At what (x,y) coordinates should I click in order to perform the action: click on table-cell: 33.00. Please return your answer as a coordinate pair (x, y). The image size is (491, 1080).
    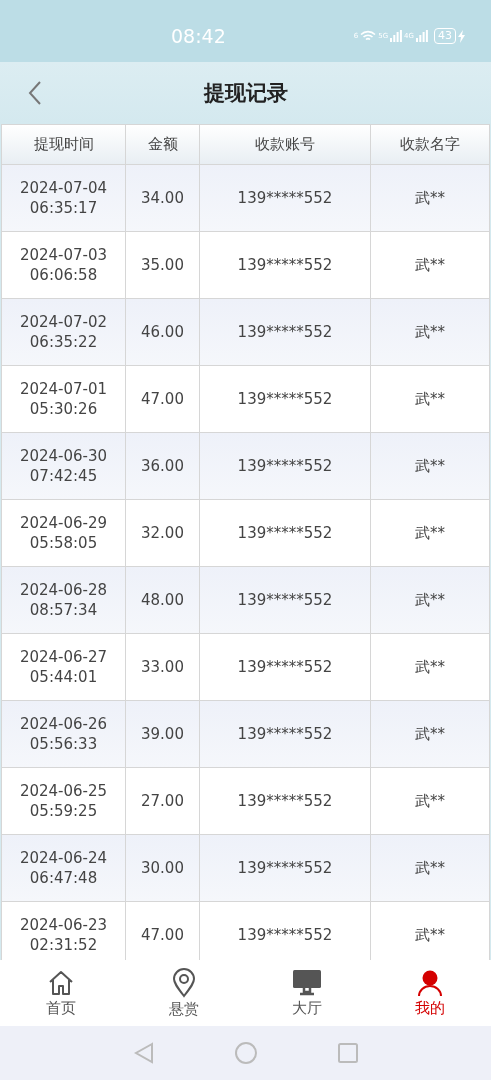
    Looking at the image, I should click on (162, 667).